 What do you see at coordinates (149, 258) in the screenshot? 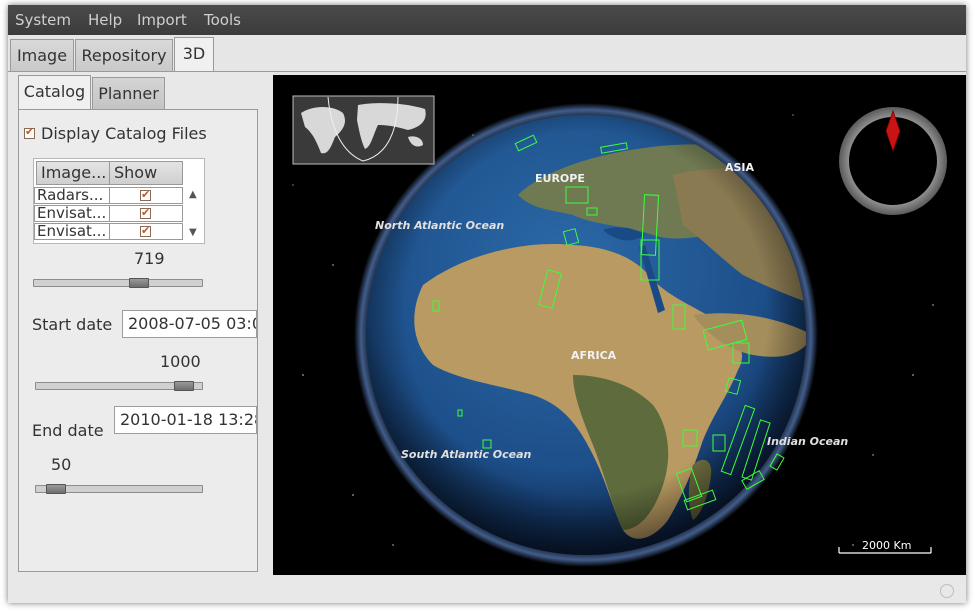
I see `slider1-value: 719` at bounding box center [149, 258].